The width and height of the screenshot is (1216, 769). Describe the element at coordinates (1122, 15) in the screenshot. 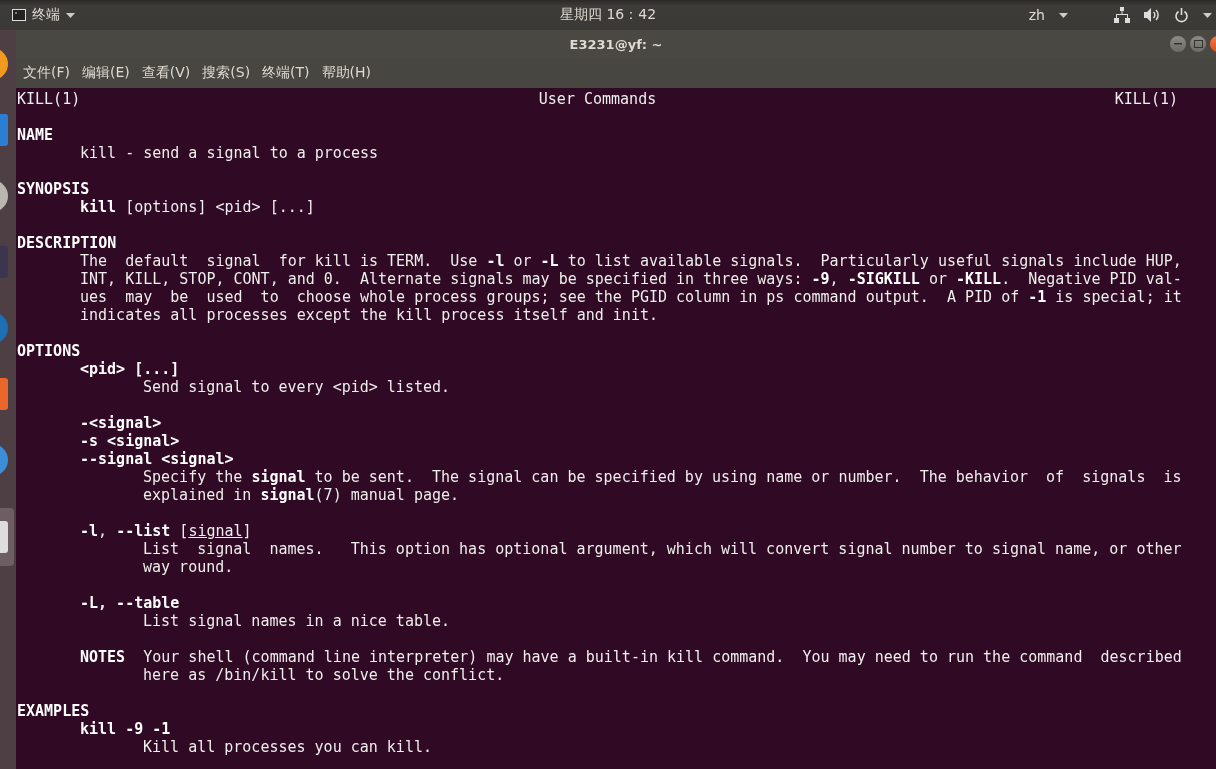

I see `network-icon` at that location.